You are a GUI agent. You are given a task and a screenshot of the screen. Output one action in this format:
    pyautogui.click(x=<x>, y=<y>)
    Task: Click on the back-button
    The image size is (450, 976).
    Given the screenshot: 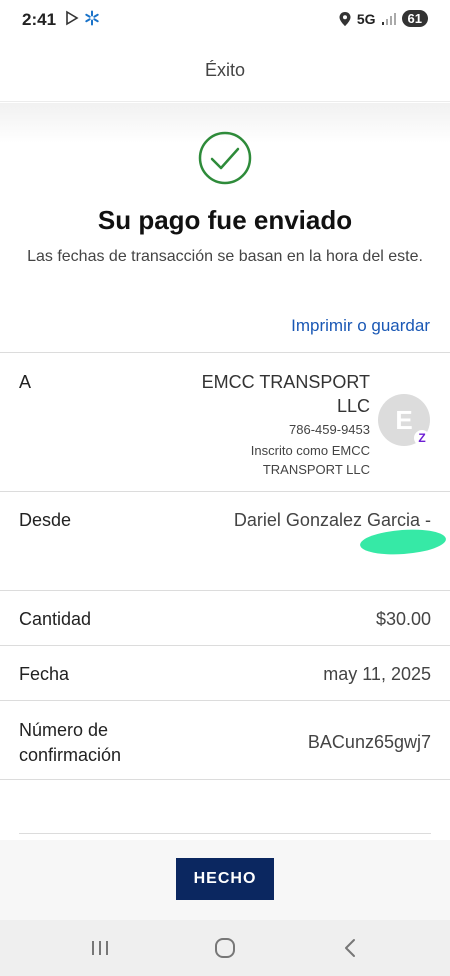 What is the action you would take?
    pyautogui.click(x=350, y=948)
    